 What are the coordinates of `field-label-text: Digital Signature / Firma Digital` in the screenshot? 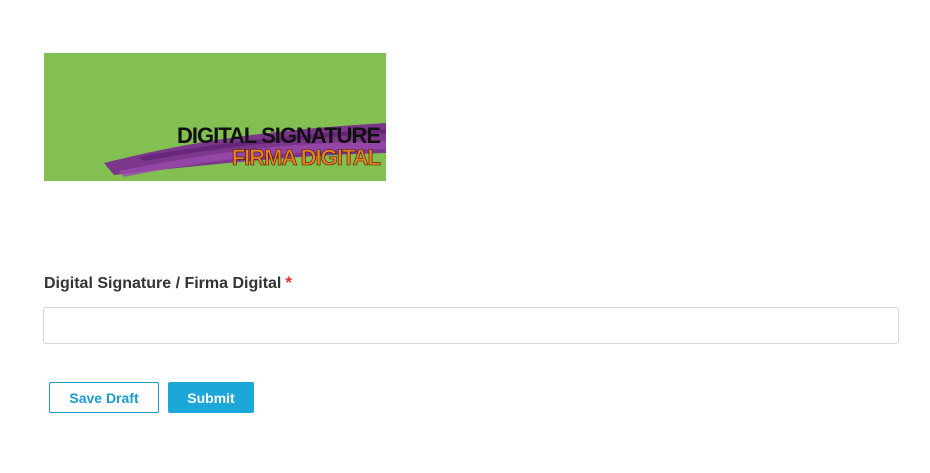 It's located at (163, 283).